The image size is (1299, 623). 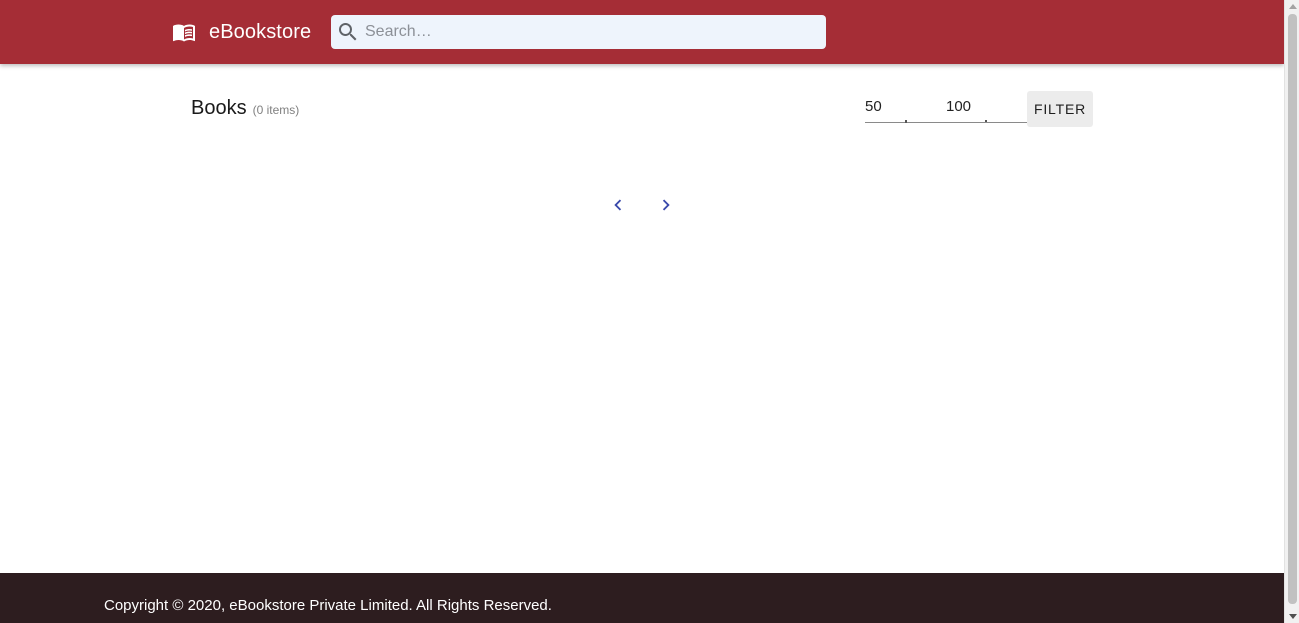 What do you see at coordinates (348, 32) in the screenshot?
I see `search-icon` at bounding box center [348, 32].